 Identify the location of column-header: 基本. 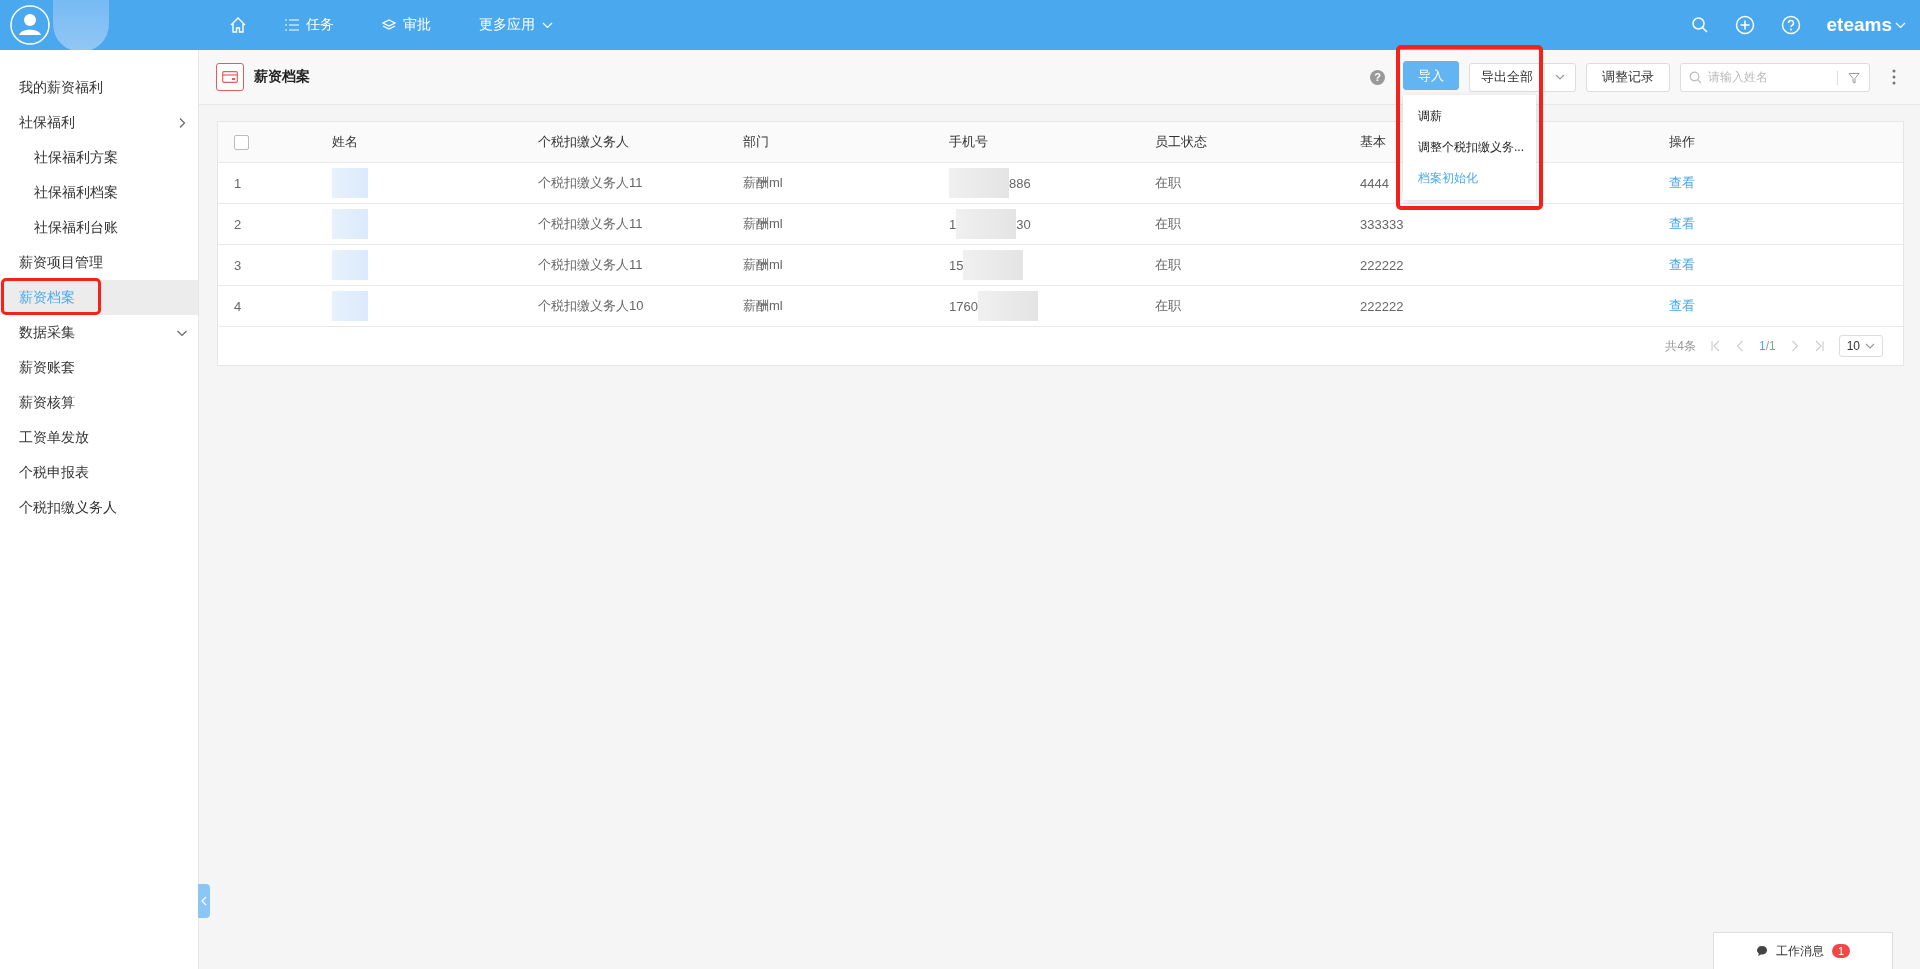
(1373, 142).